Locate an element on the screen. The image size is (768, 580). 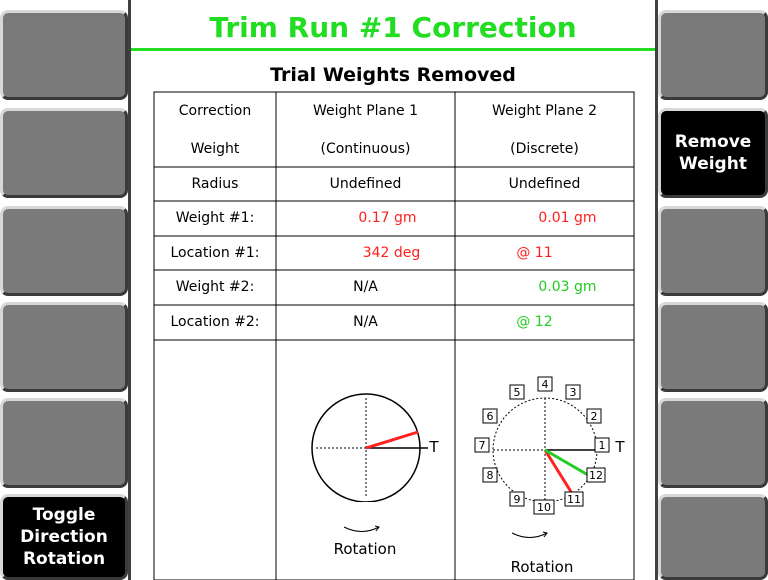
toggle-direction-rotation-label: Toggle Direction Rotation is located at coordinates (64, 537).